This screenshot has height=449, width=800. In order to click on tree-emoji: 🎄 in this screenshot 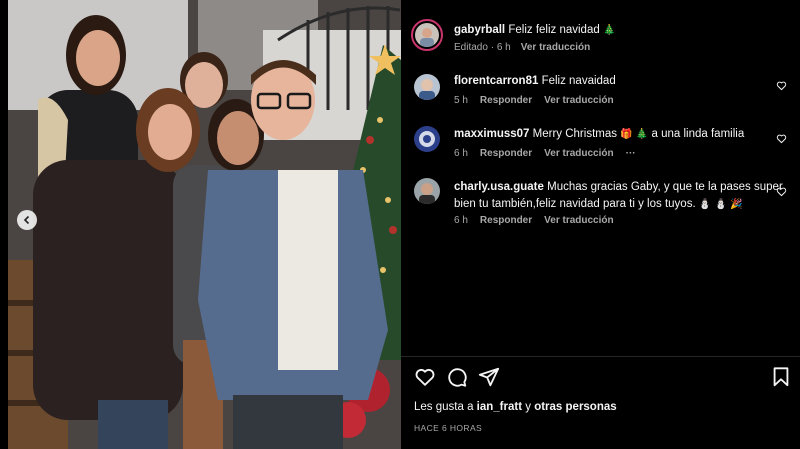, I will do `click(642, 134)`.